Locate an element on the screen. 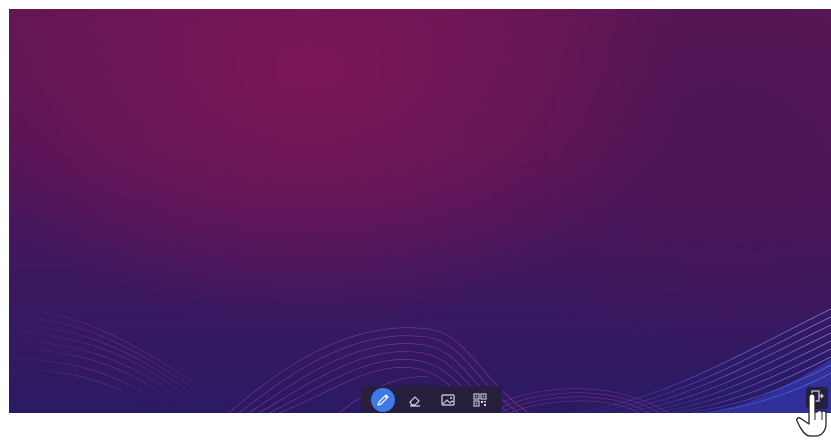 Image resolution: width=831 pixels, height=443 pixels. eraser-icon is located at coordinates (415, 400).